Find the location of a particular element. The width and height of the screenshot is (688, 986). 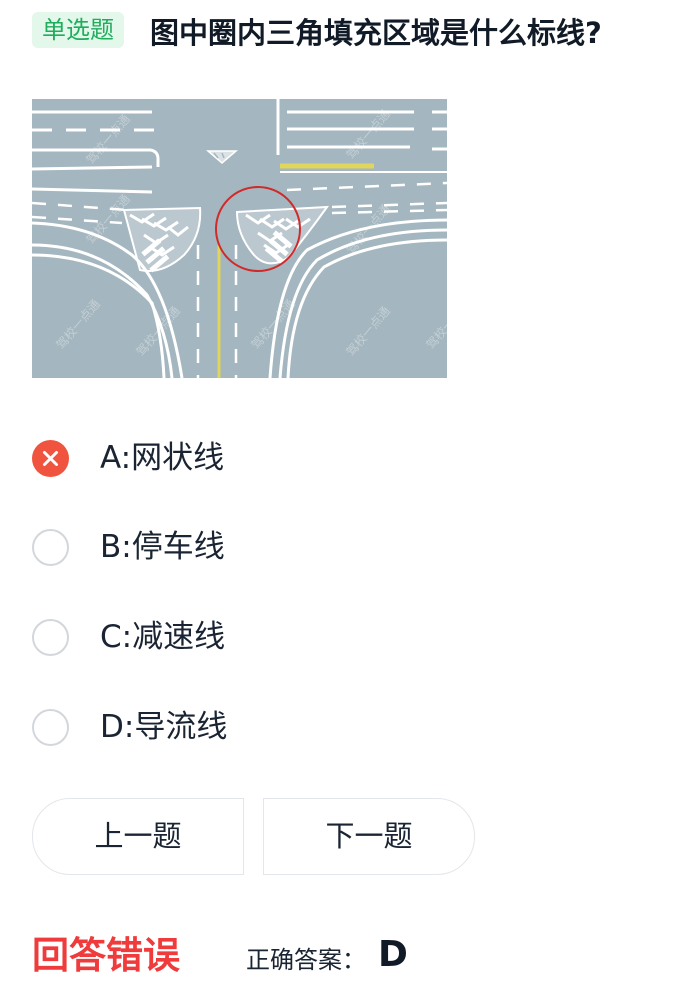

option-a-label: A:网状线 is located at coordinates (162, 458).